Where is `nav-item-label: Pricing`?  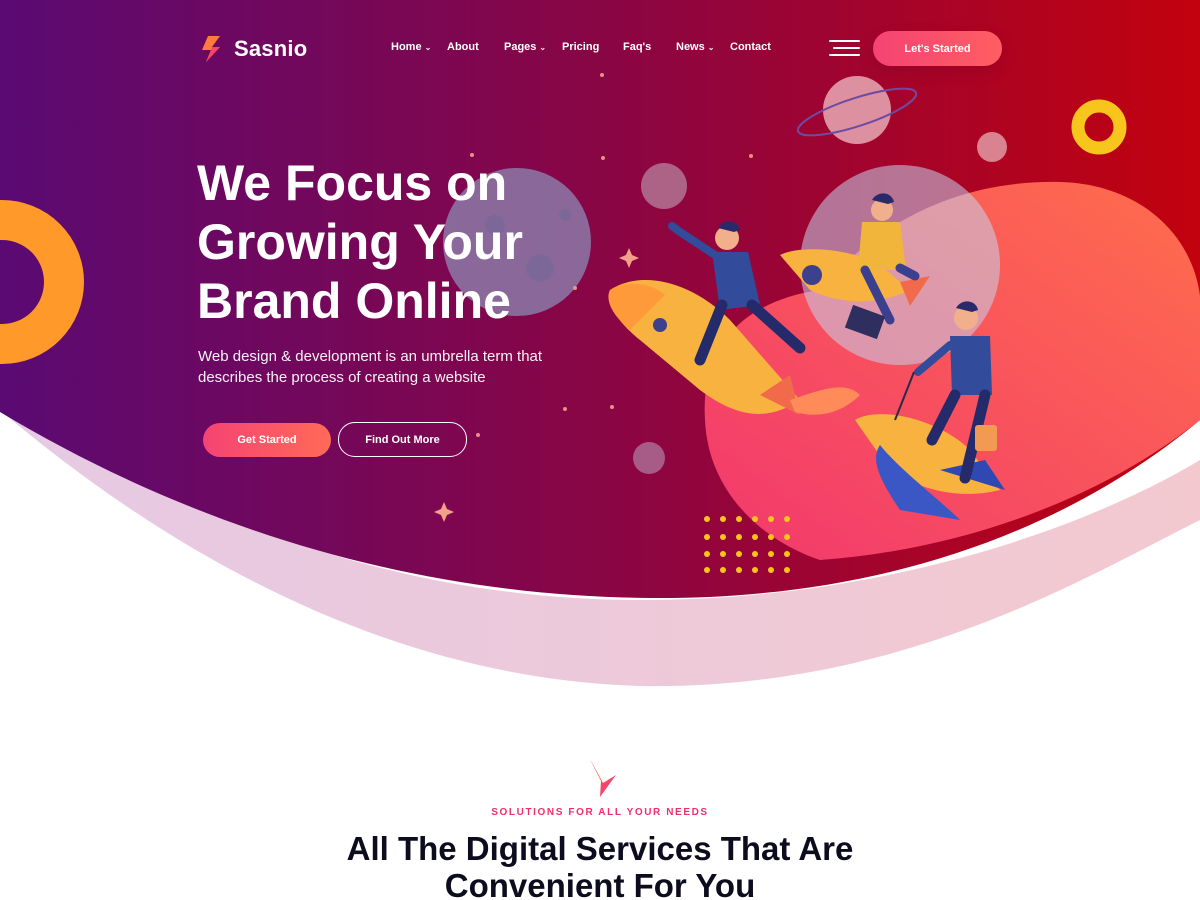
nav-item-label: Pricing is located at coordinates (581, 47).